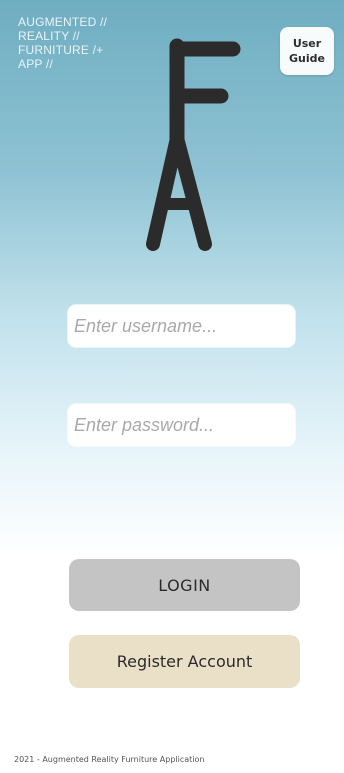  What do you see at coordinates (35, 64) in the screenshot?
I see `brand-line: APP //` at bounding box center [35, 64].